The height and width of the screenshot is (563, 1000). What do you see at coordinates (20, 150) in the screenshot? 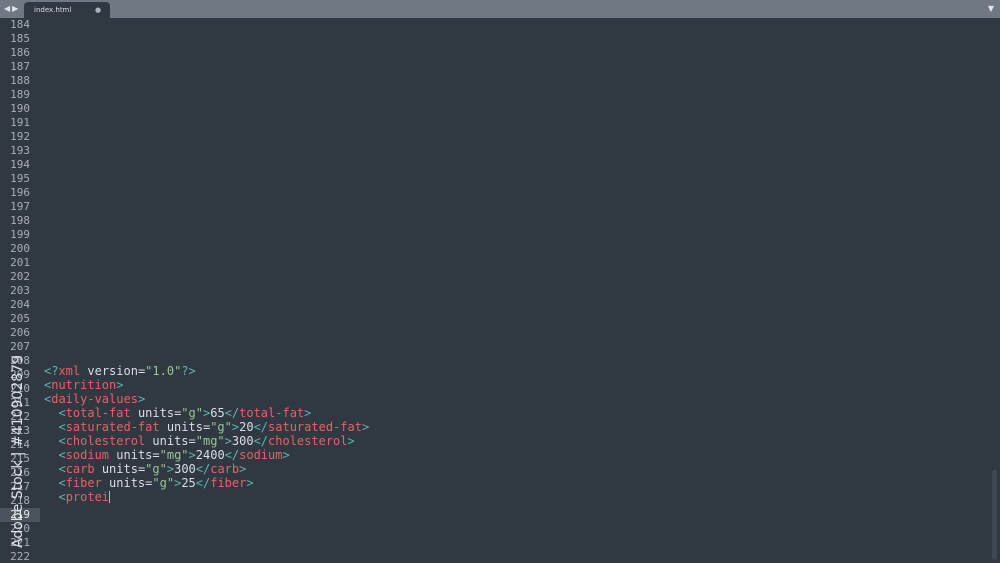
I see `line-number: 193` at bounding box center [20, 150].